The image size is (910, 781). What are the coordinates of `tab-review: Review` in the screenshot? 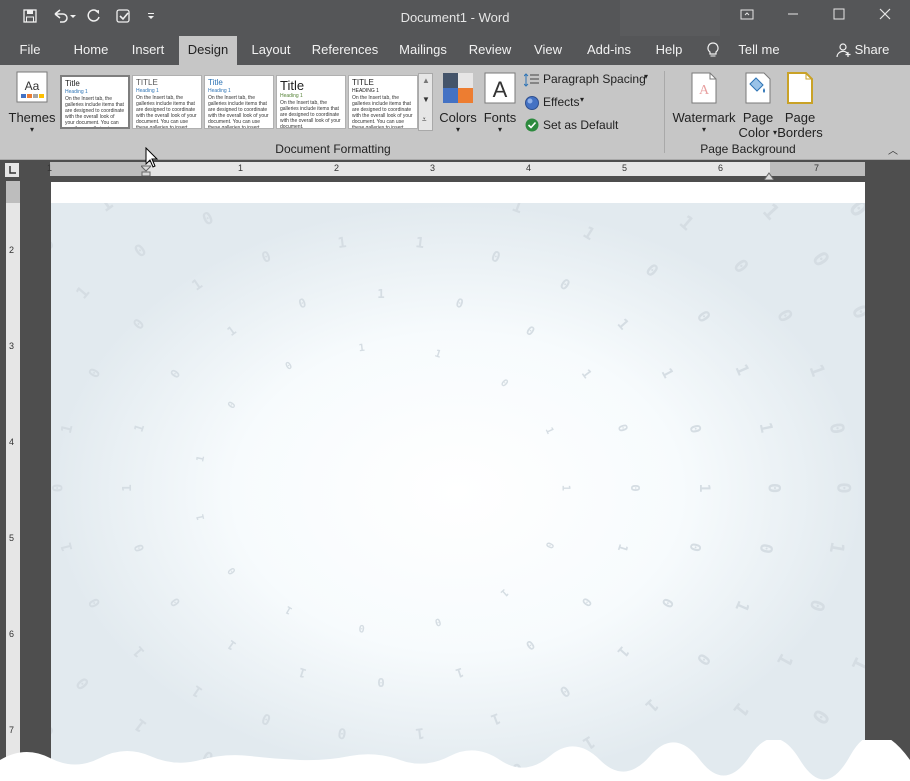 It's located at (490, 50).